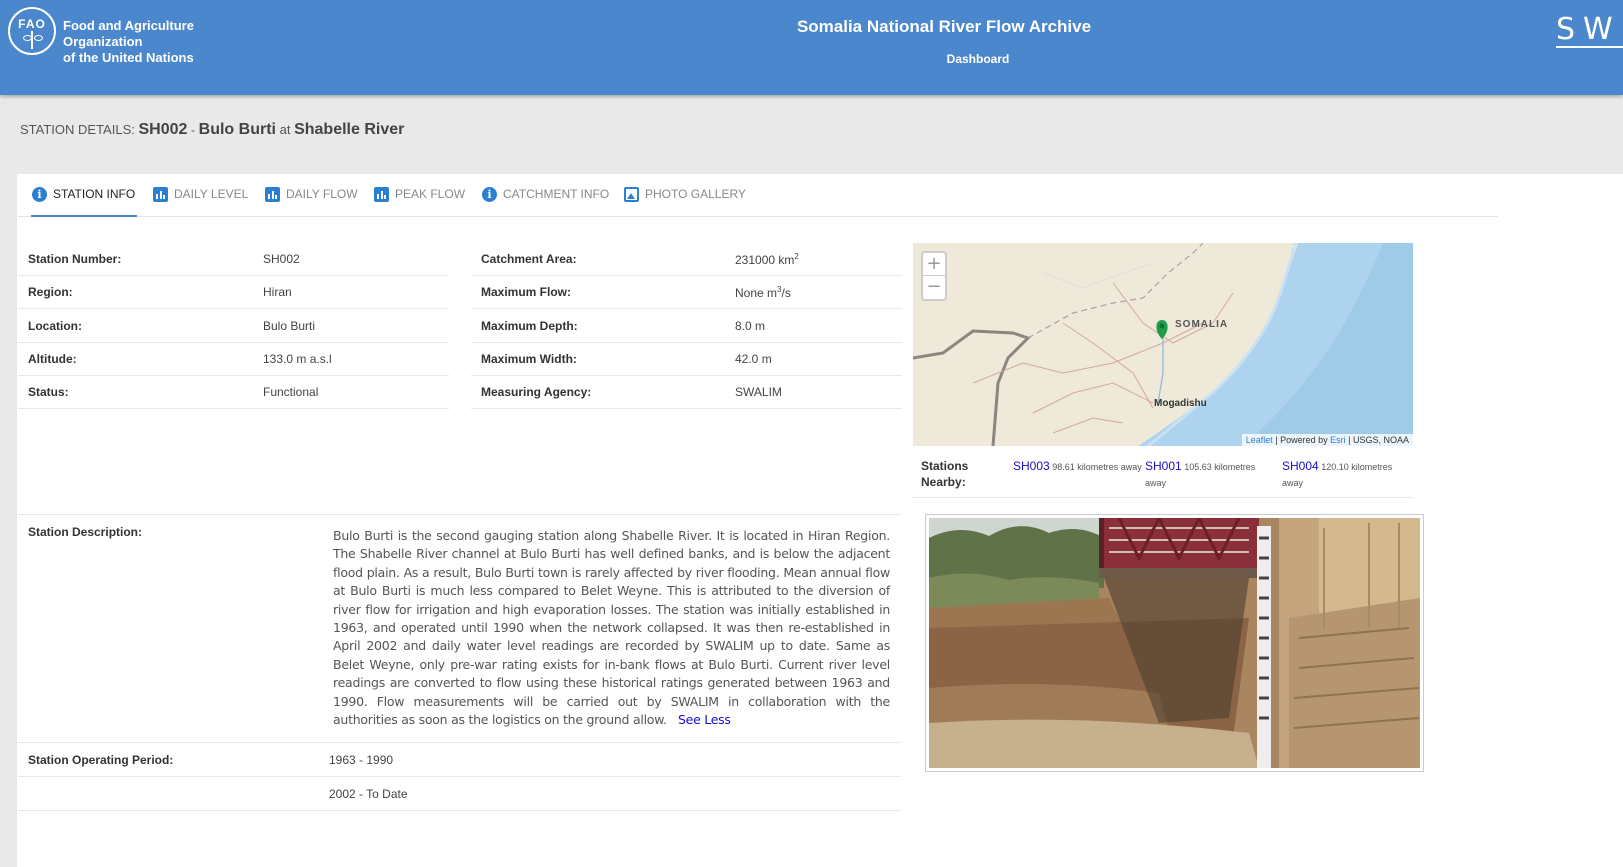 The height and width of the screenshot is (867, 1623). I want to click on heading-station-id: SH002, so click(163, 129).